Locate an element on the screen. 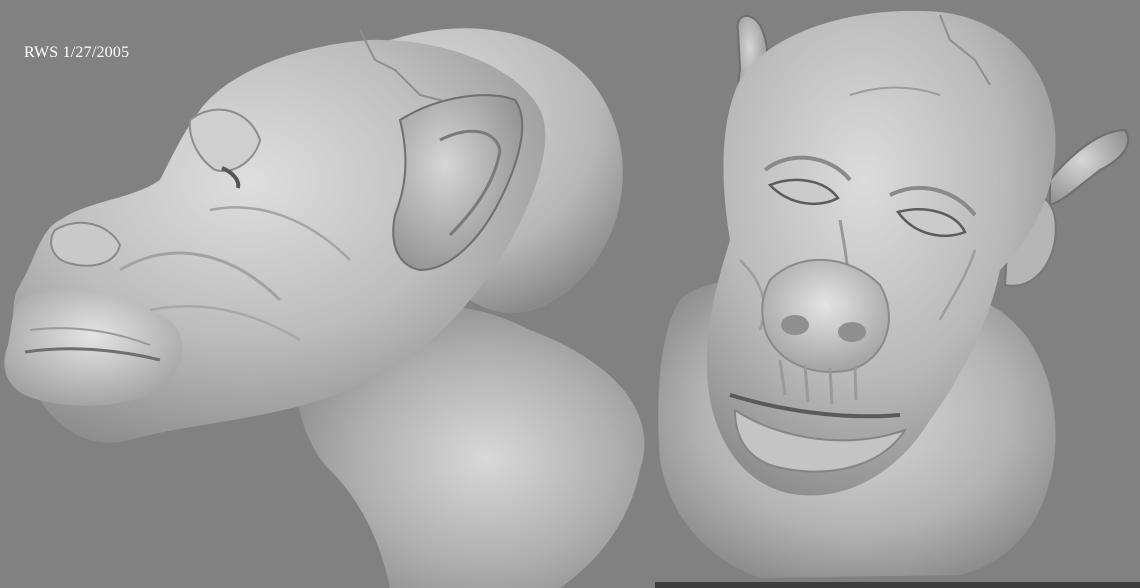  artist-signature: RWS 1/27/2005 is located at coordinates (77, 52).